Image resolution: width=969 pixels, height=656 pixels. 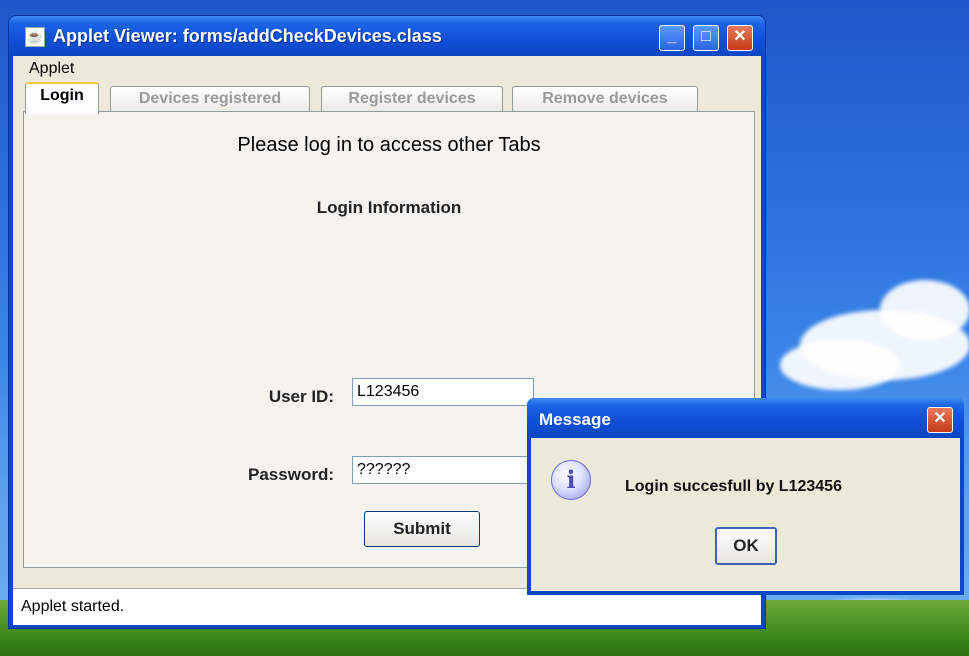 I want to click on minimize-button: _, so click(x=672, y=38).